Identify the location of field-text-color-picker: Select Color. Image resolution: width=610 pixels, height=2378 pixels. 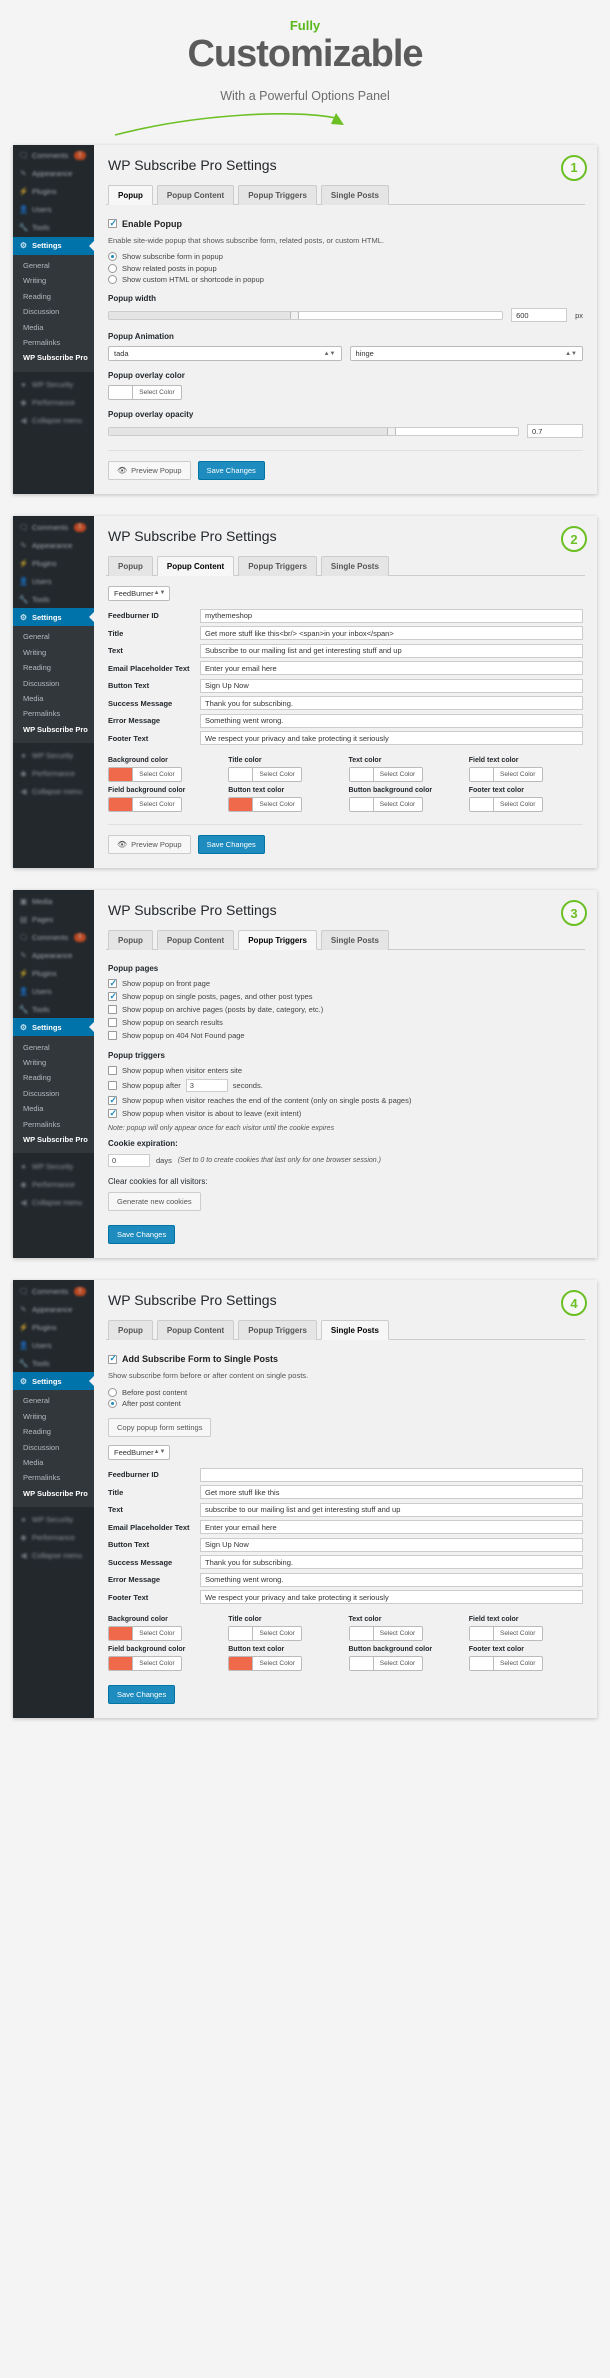
(505, 1634).